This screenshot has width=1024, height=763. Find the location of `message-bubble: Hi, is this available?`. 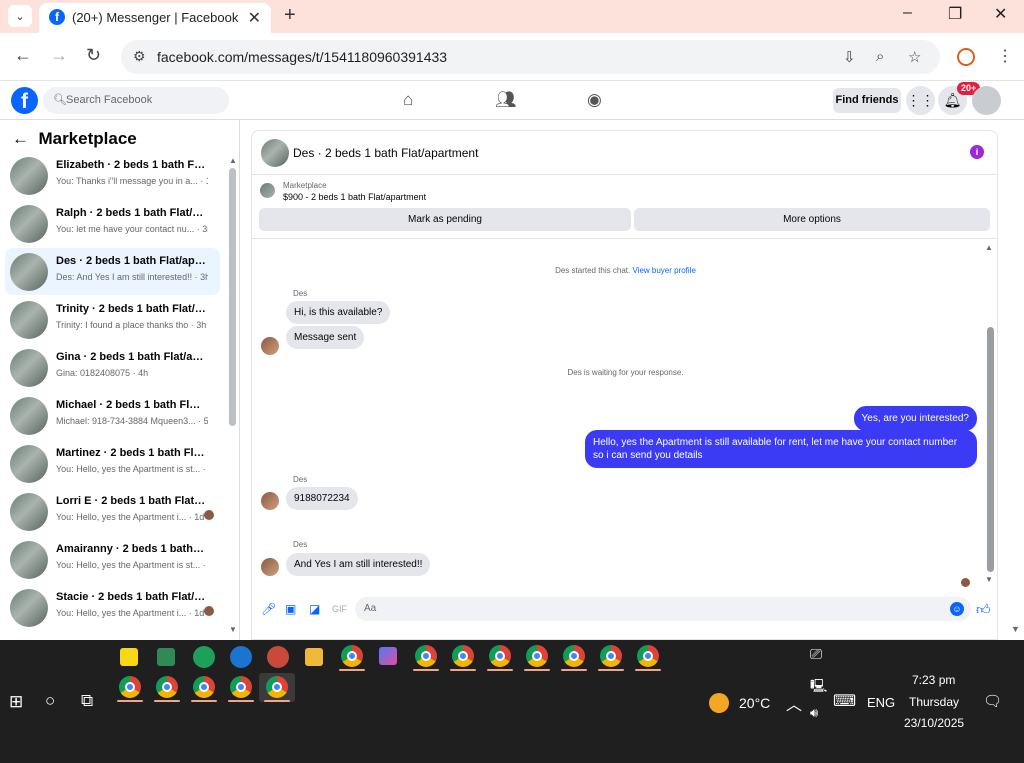

message-bubble: Hi, is this available? is located at coordinates (338, 312).